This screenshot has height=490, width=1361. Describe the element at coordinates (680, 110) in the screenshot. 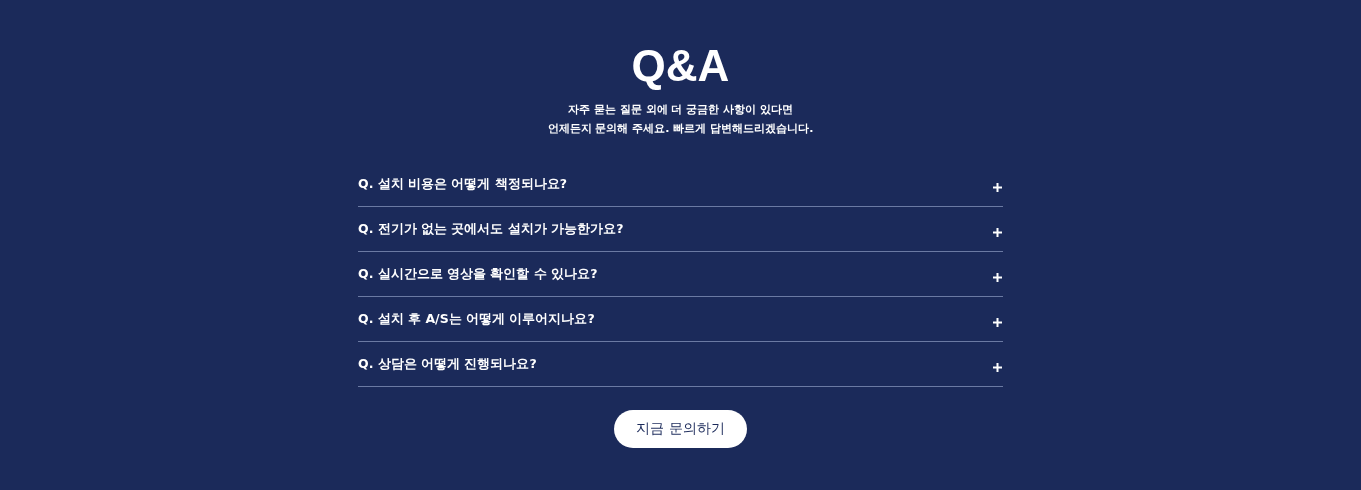

I see `subtitle-text: 자주 묻는 질문 외에 더 궁금한 사항이 있다면` at that location.